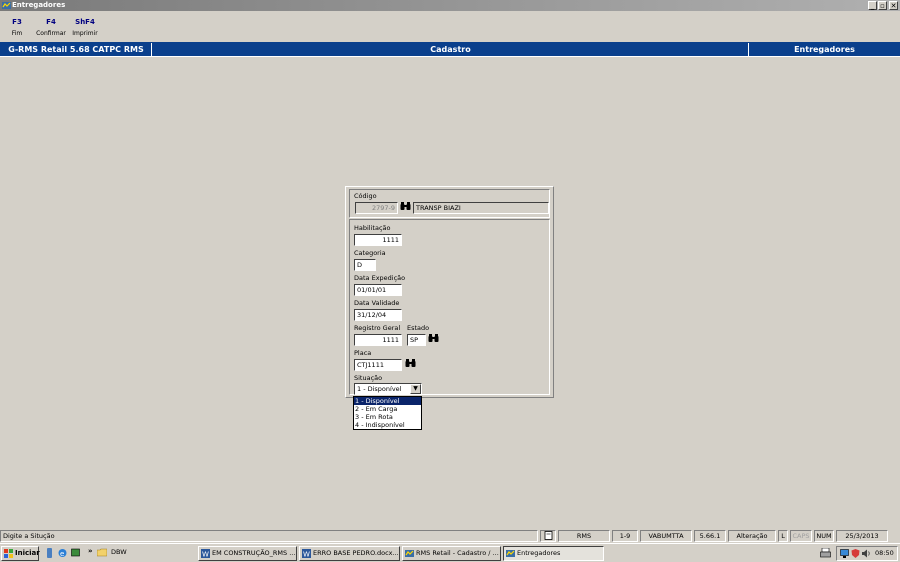 This screenshot has height=562, width=900. What do you see at coordinates (825, 553) in the screenshot?
I see `printer-icon` at bounding box center [825, 553].